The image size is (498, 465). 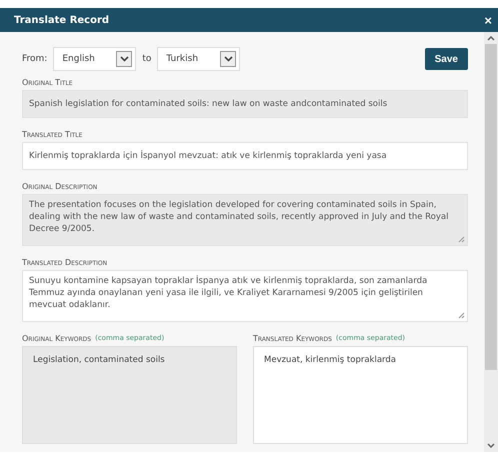 I want to click on field-label: Original Keywords, so click(x=57, y=338).